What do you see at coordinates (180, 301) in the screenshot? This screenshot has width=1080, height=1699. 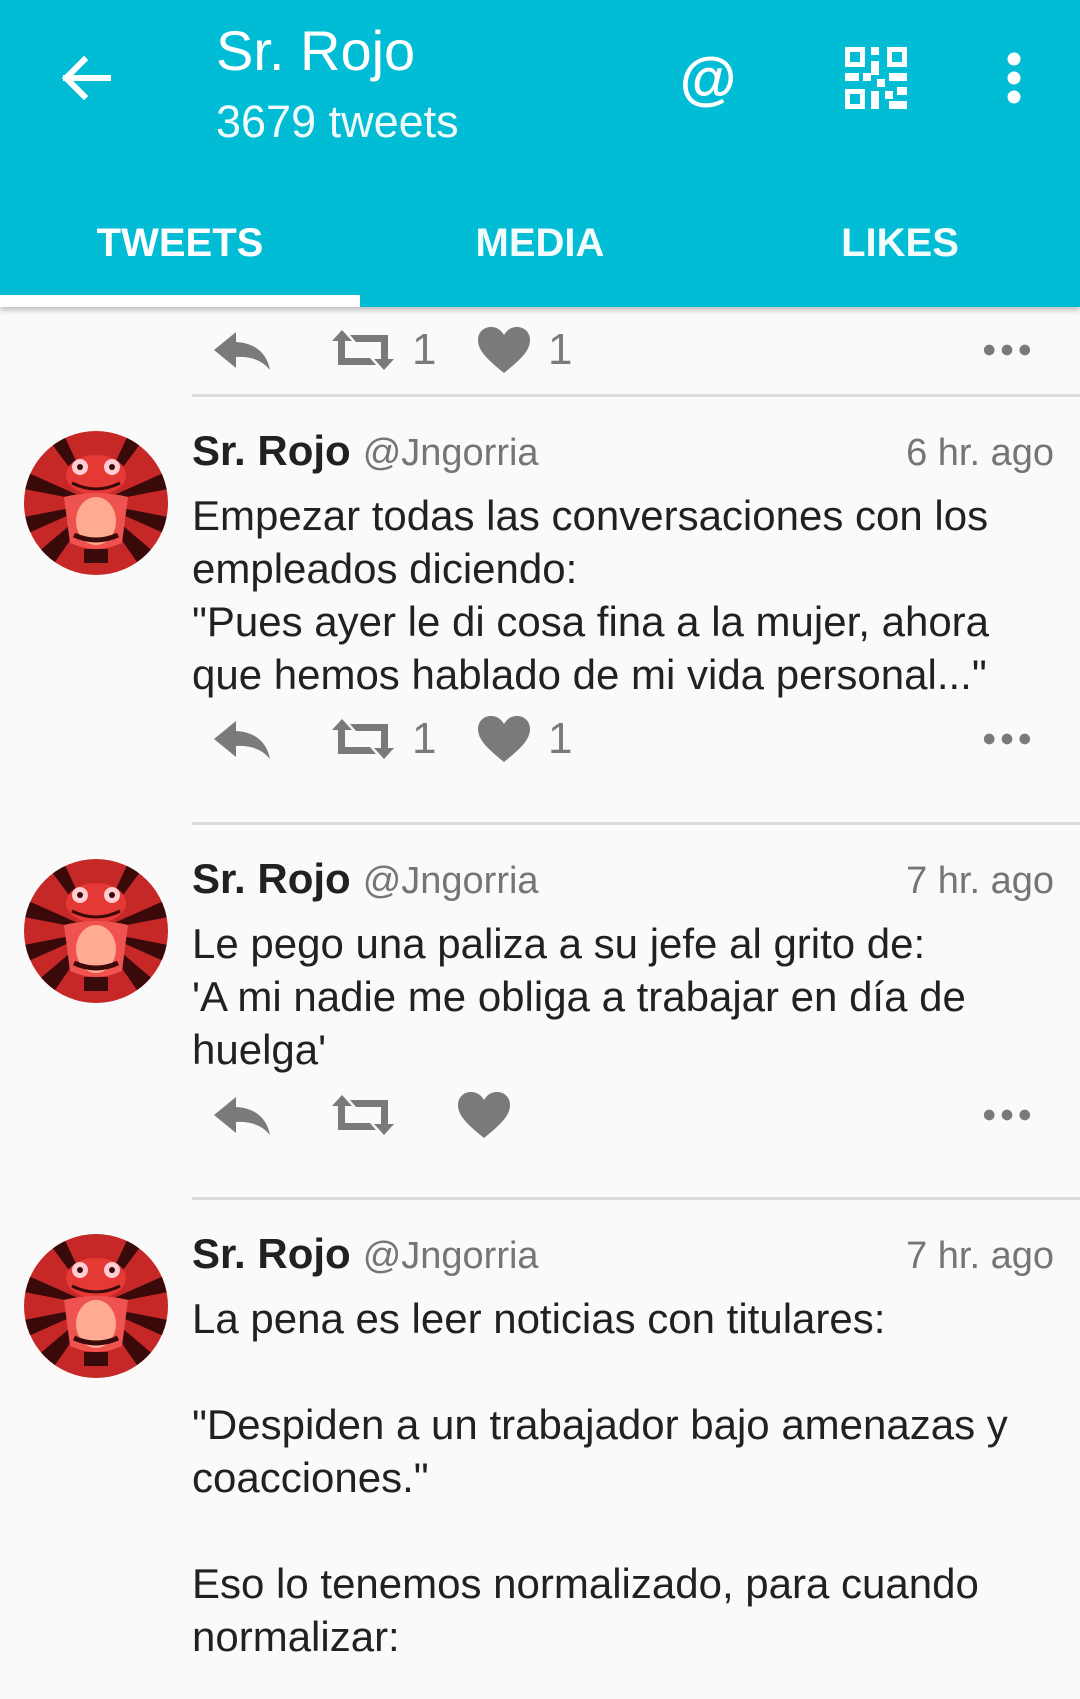 I see `active-tab-indicator` at bounding box center [180, 301].